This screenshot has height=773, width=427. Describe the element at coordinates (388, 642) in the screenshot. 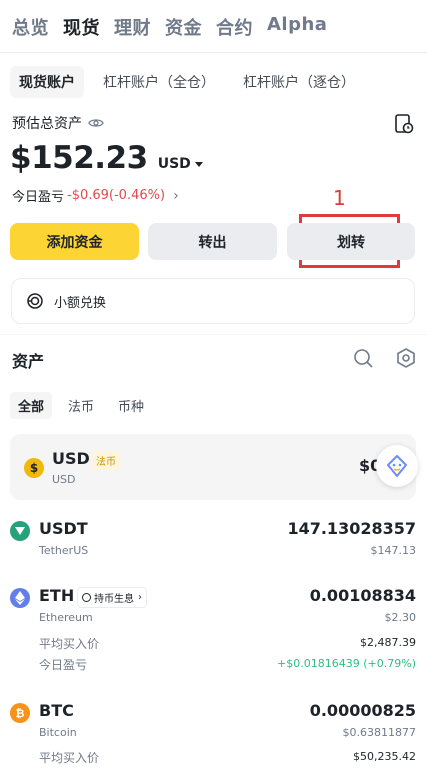

I see `avg-price-value: $2,487.39` at that location.